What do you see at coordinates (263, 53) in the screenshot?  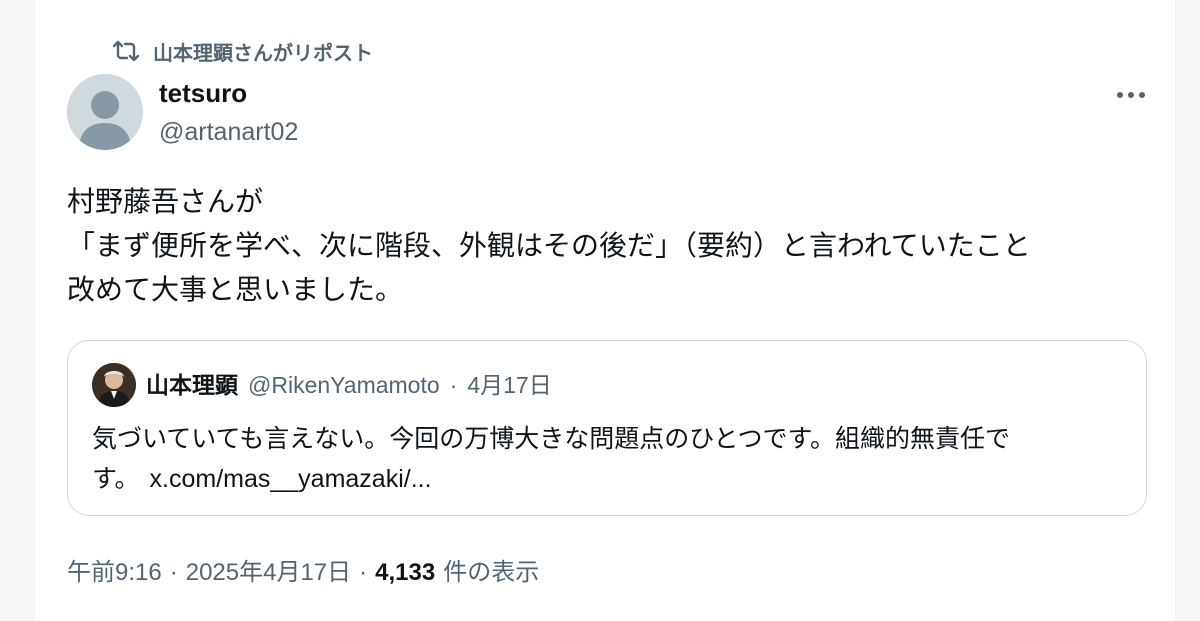 I see `repost-label: 山本理顕さんがリポスト` at bounding box center [263, 53].